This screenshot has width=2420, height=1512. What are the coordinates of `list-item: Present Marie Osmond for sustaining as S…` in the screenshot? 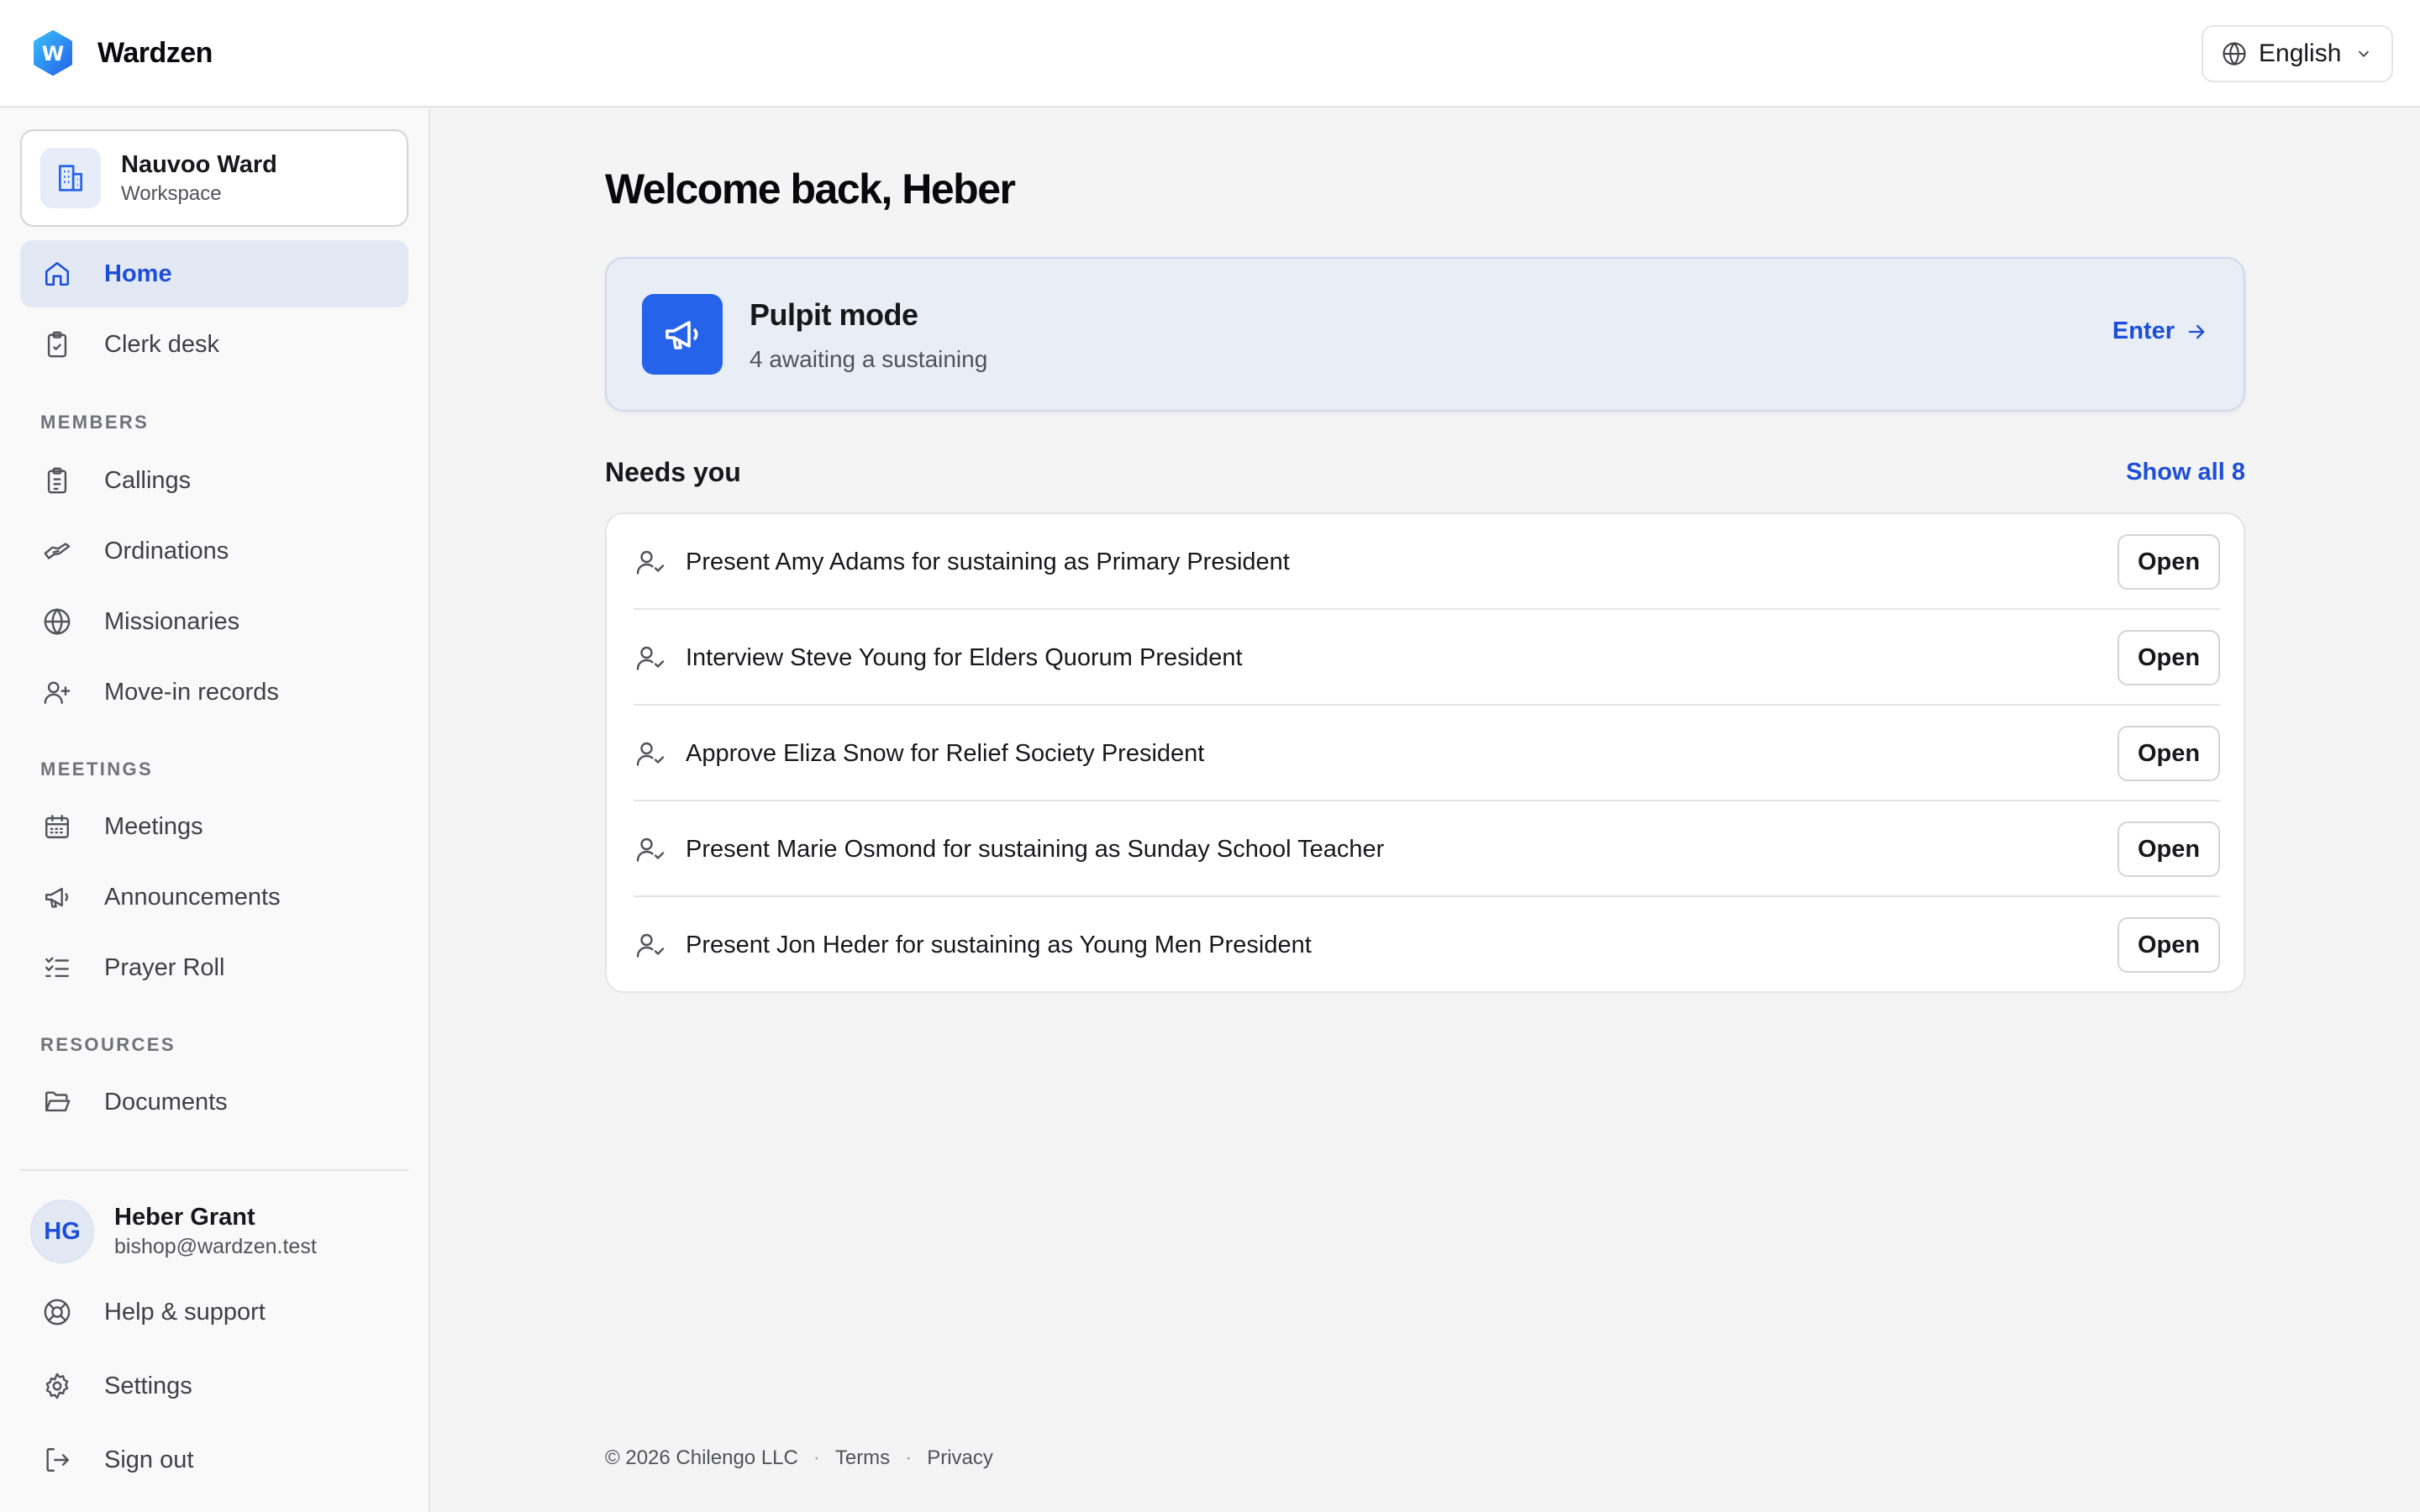 It's located at (1427, 849).